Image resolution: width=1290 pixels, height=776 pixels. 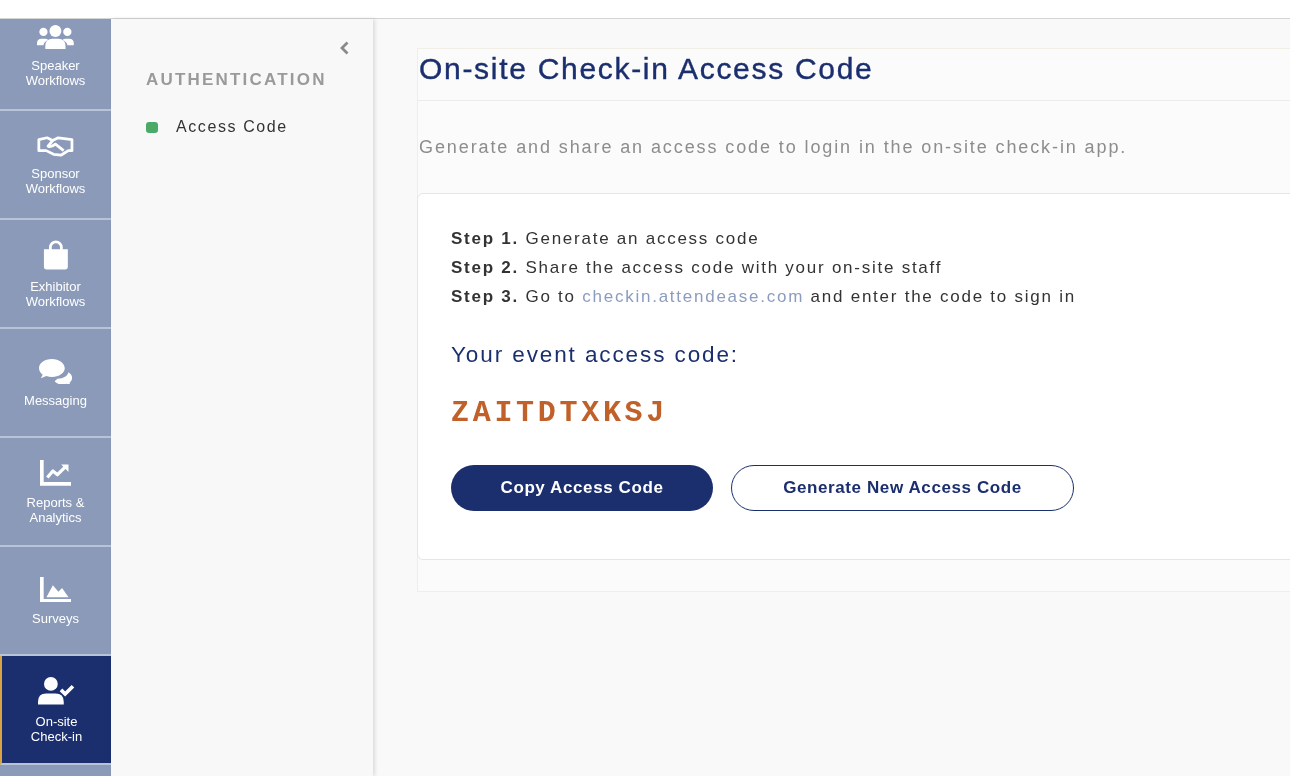 What do you see at coordinates (55, 37) in the screenshot?
I see `users-icon` at bounding box center [55, 37].